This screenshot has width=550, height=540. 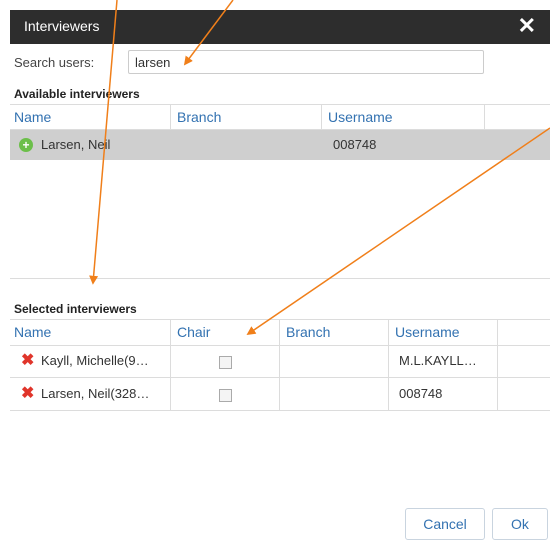 I want to click on arrow-to-search-input, so click(x=208, y=33).